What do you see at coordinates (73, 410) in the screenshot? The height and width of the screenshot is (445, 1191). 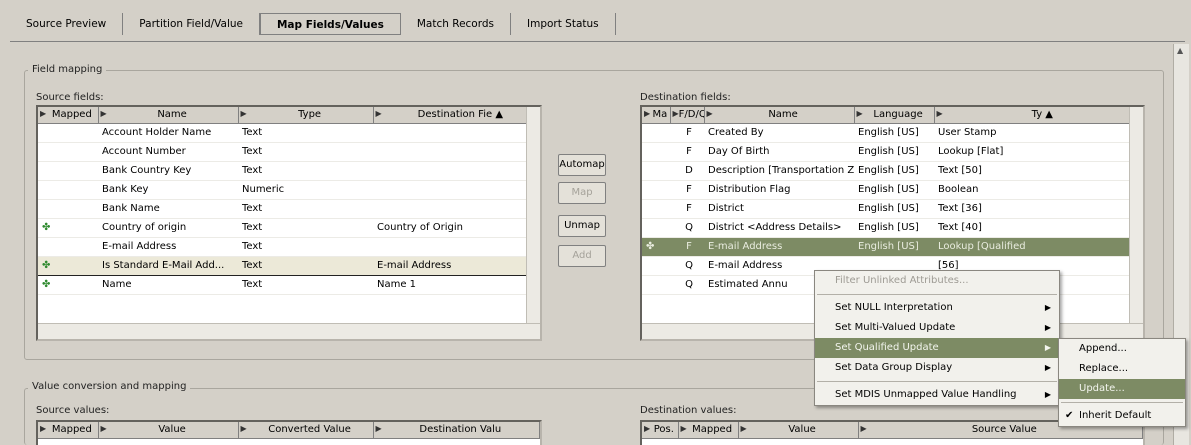 I see `source-values-label: Source values:` at bounding box center [73, 410].